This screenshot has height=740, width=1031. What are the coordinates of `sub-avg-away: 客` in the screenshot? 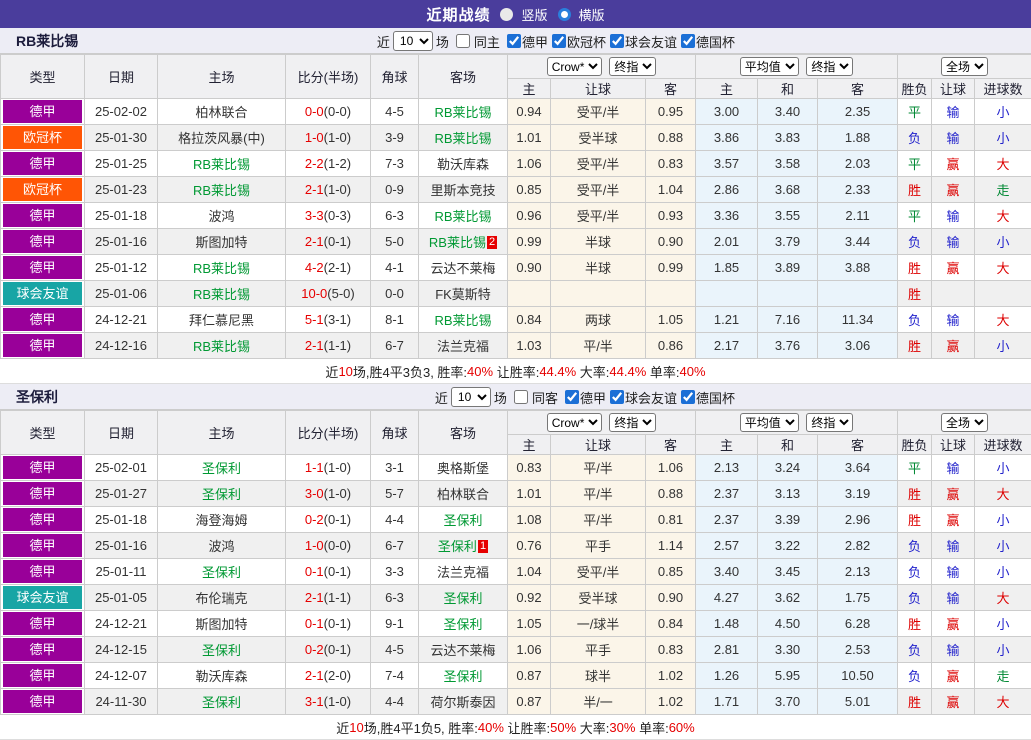 It's located at (858, 89).